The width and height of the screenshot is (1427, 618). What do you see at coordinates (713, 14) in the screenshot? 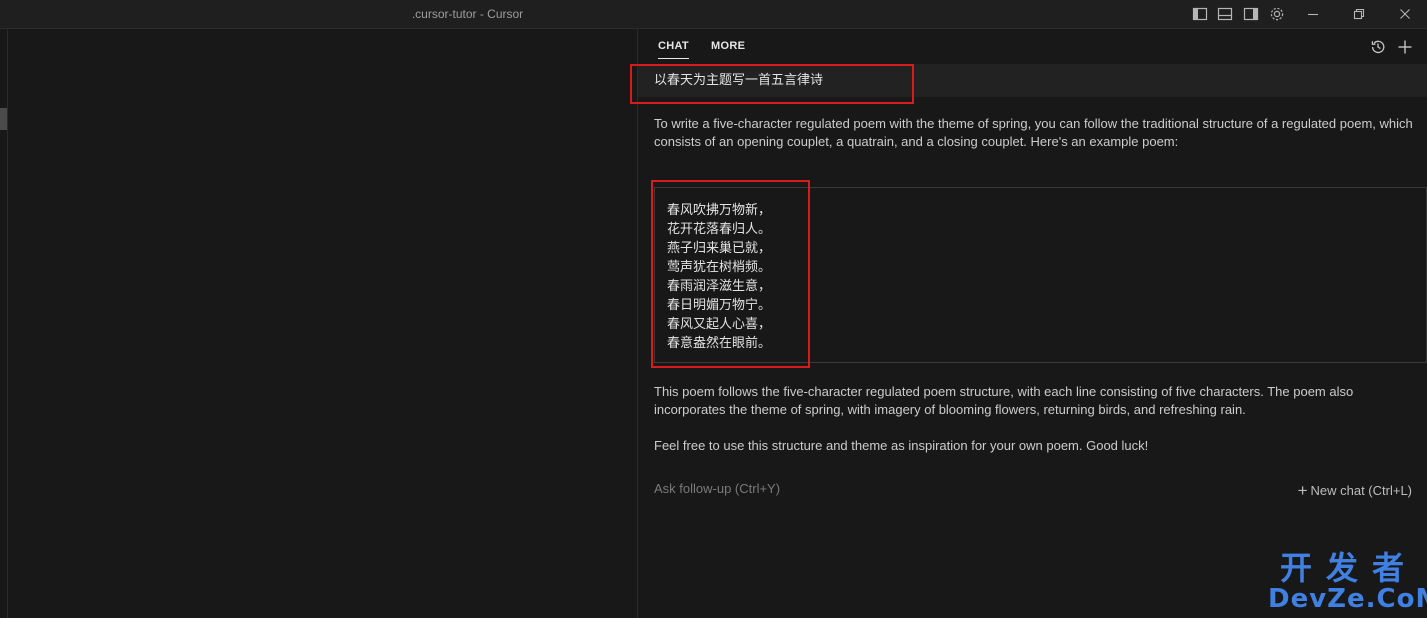
I see `title-bar: .cursor-tutor - Cursor` at bounding box center [713, 14].